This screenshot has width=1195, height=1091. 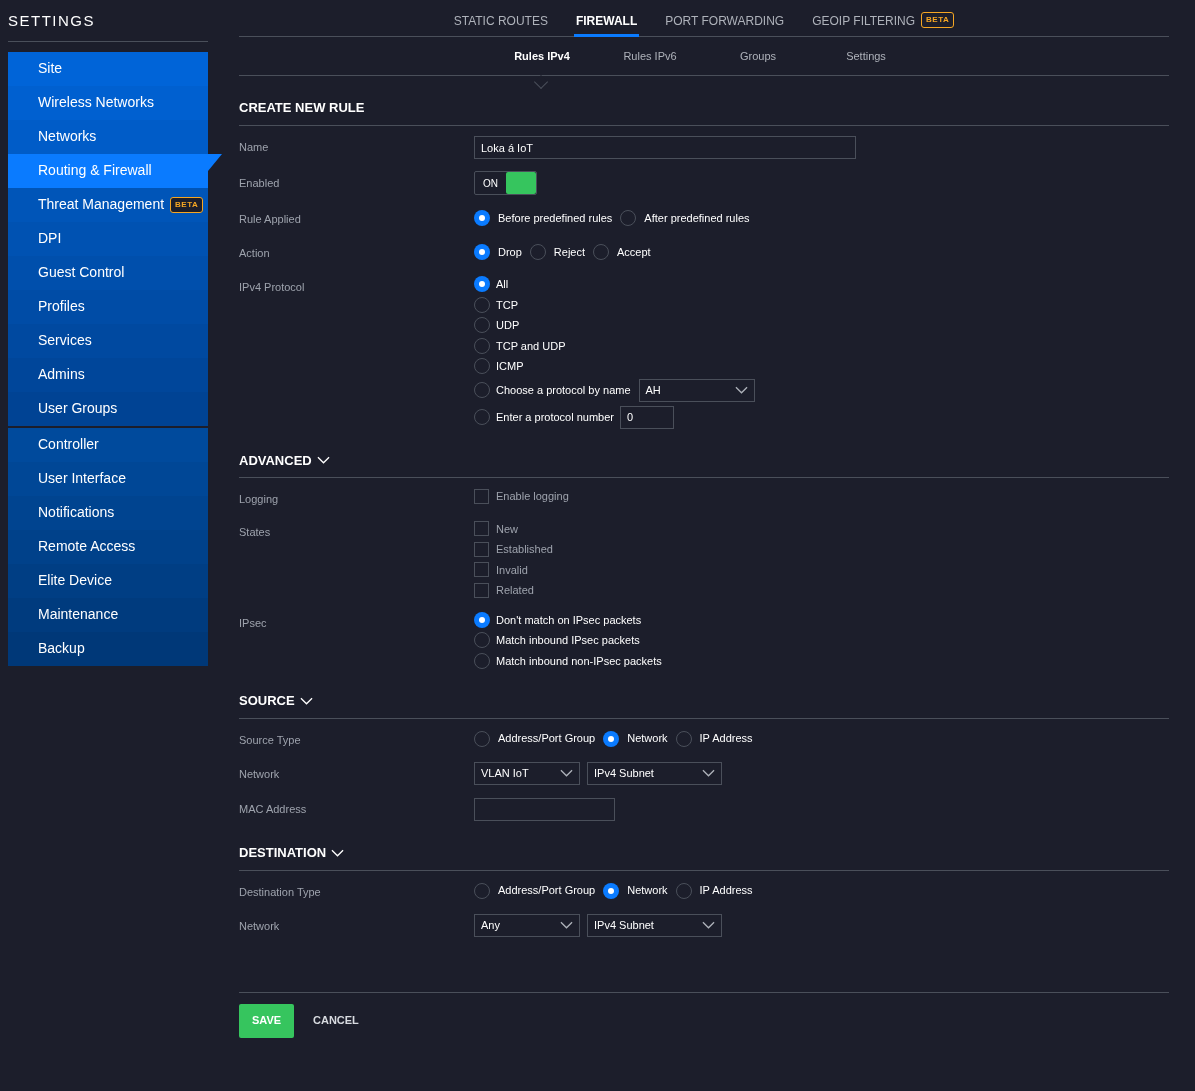 What do you see at coordinates (253, 623) in the screenshot?
I see `field-label: IPsec` at bounding box center [253, 623].